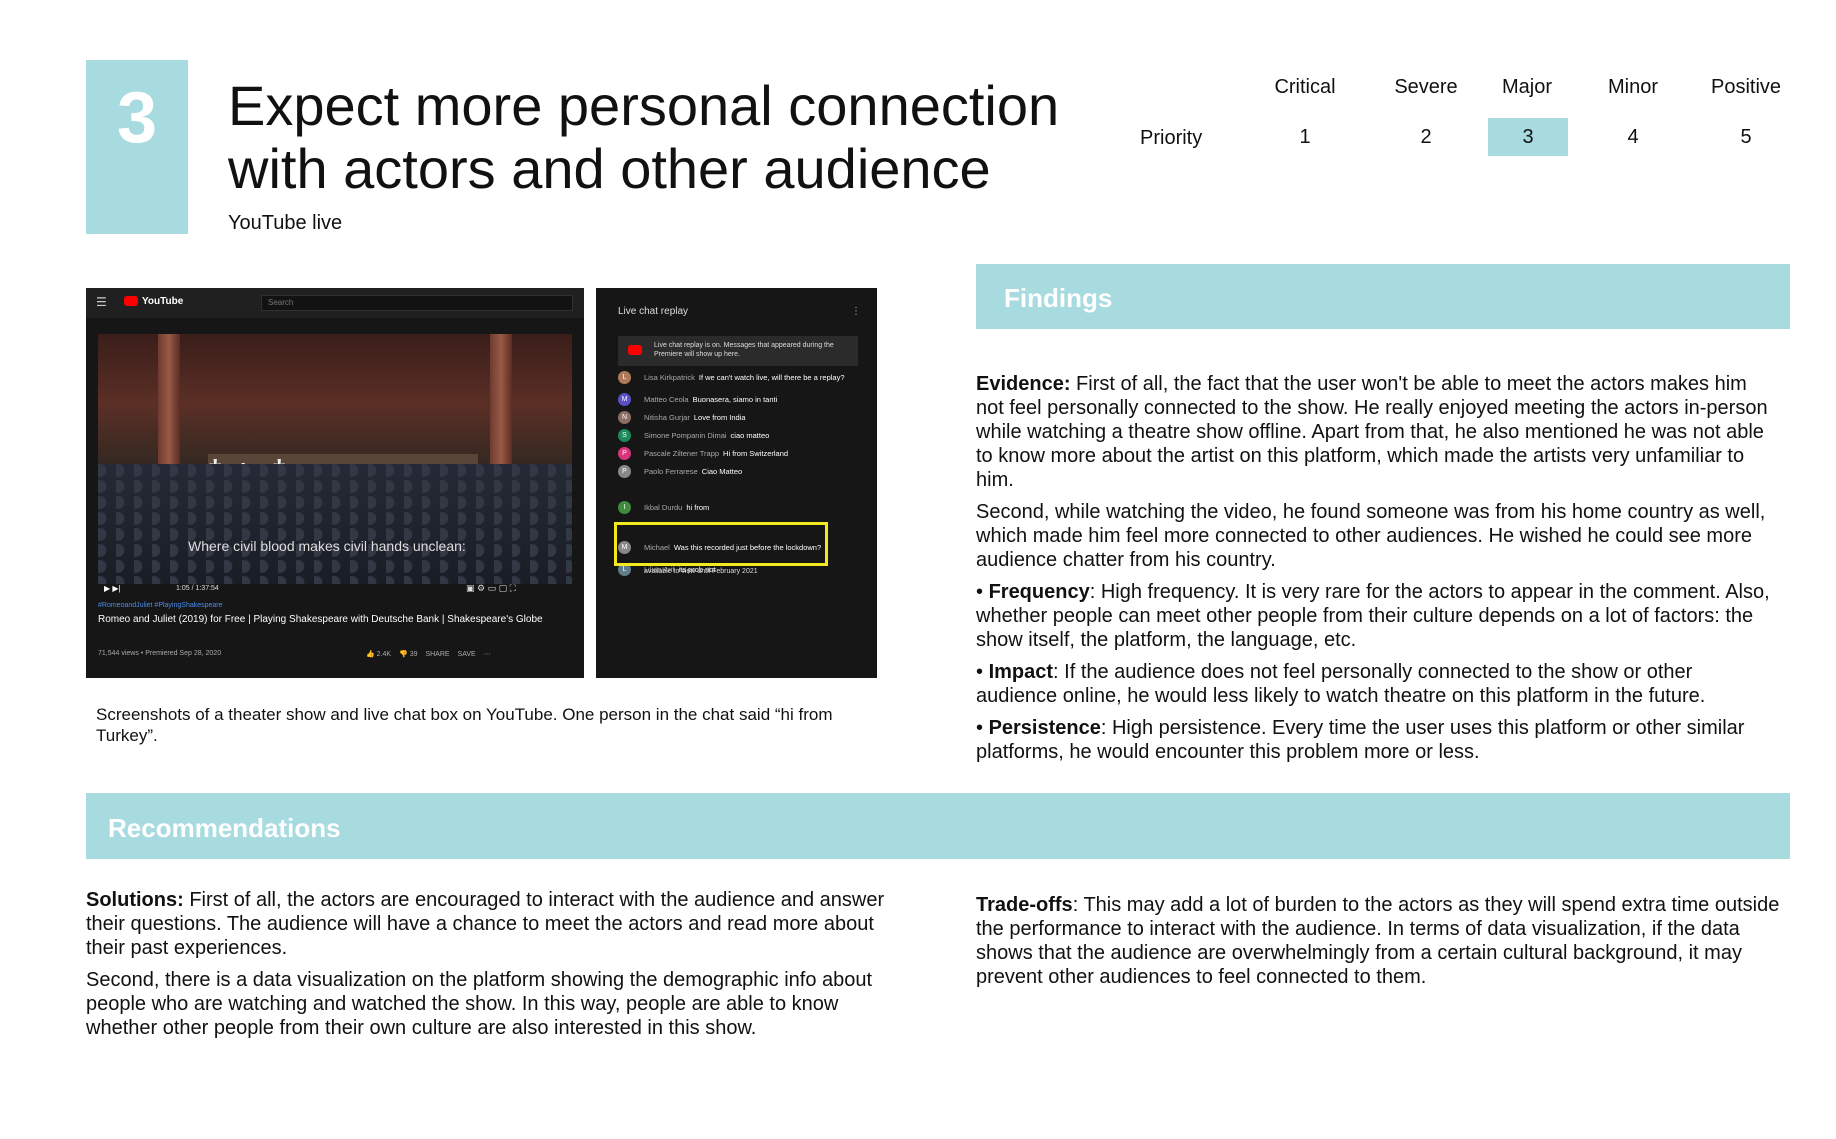 The image size is (1836, 1139). I want to click on evidence-label: Evidence:, so click(1023, 384).